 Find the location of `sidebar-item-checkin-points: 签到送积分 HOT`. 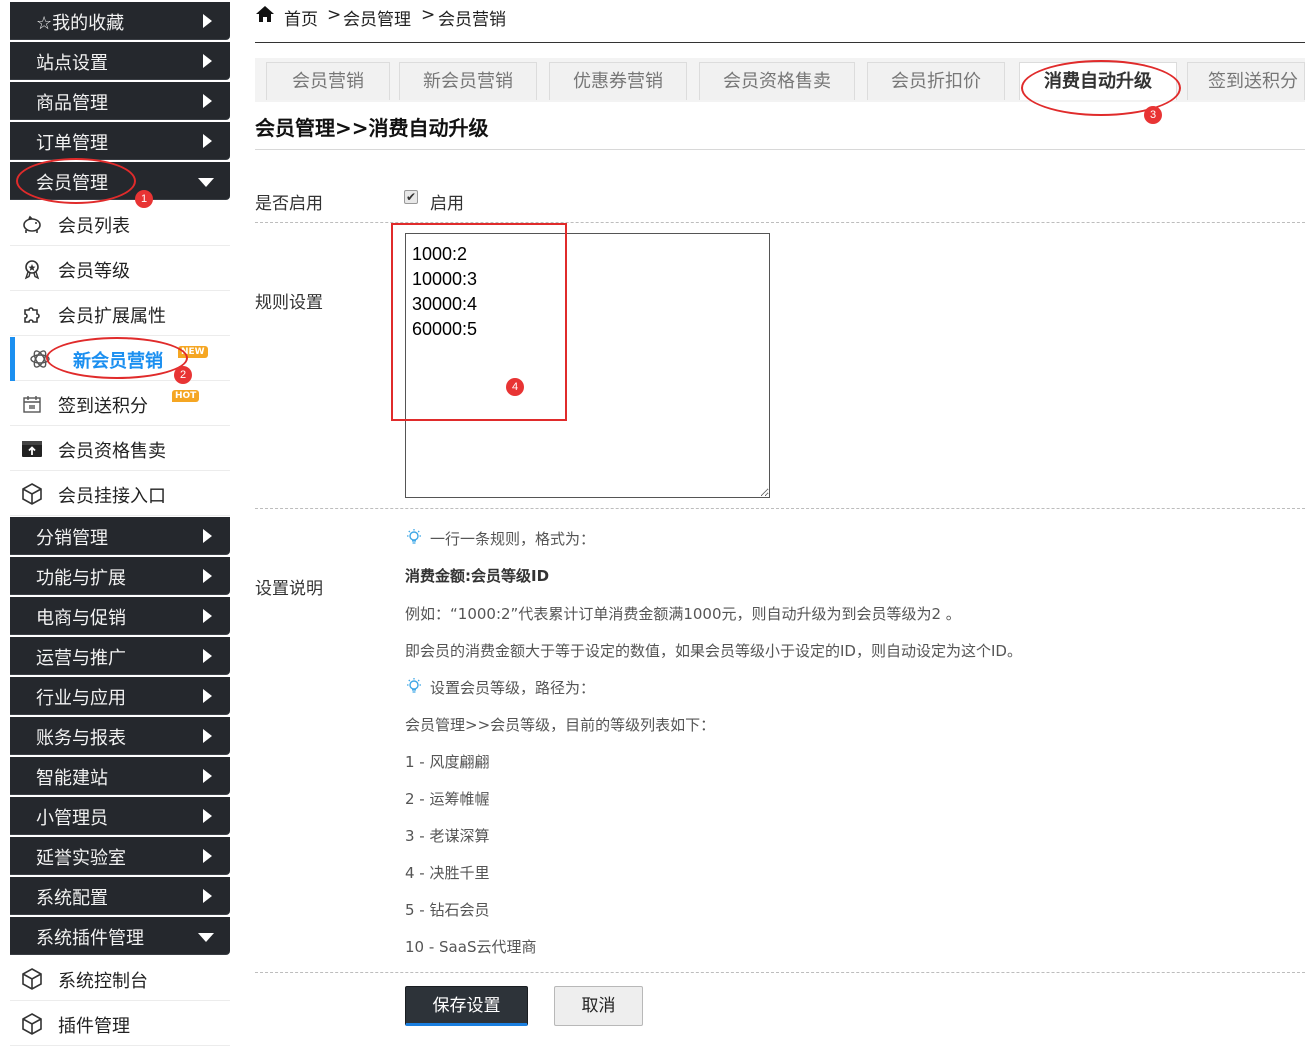

sidebar-item-checkin-points: 签到送积分 HOT is located at coordinates (120, 404).